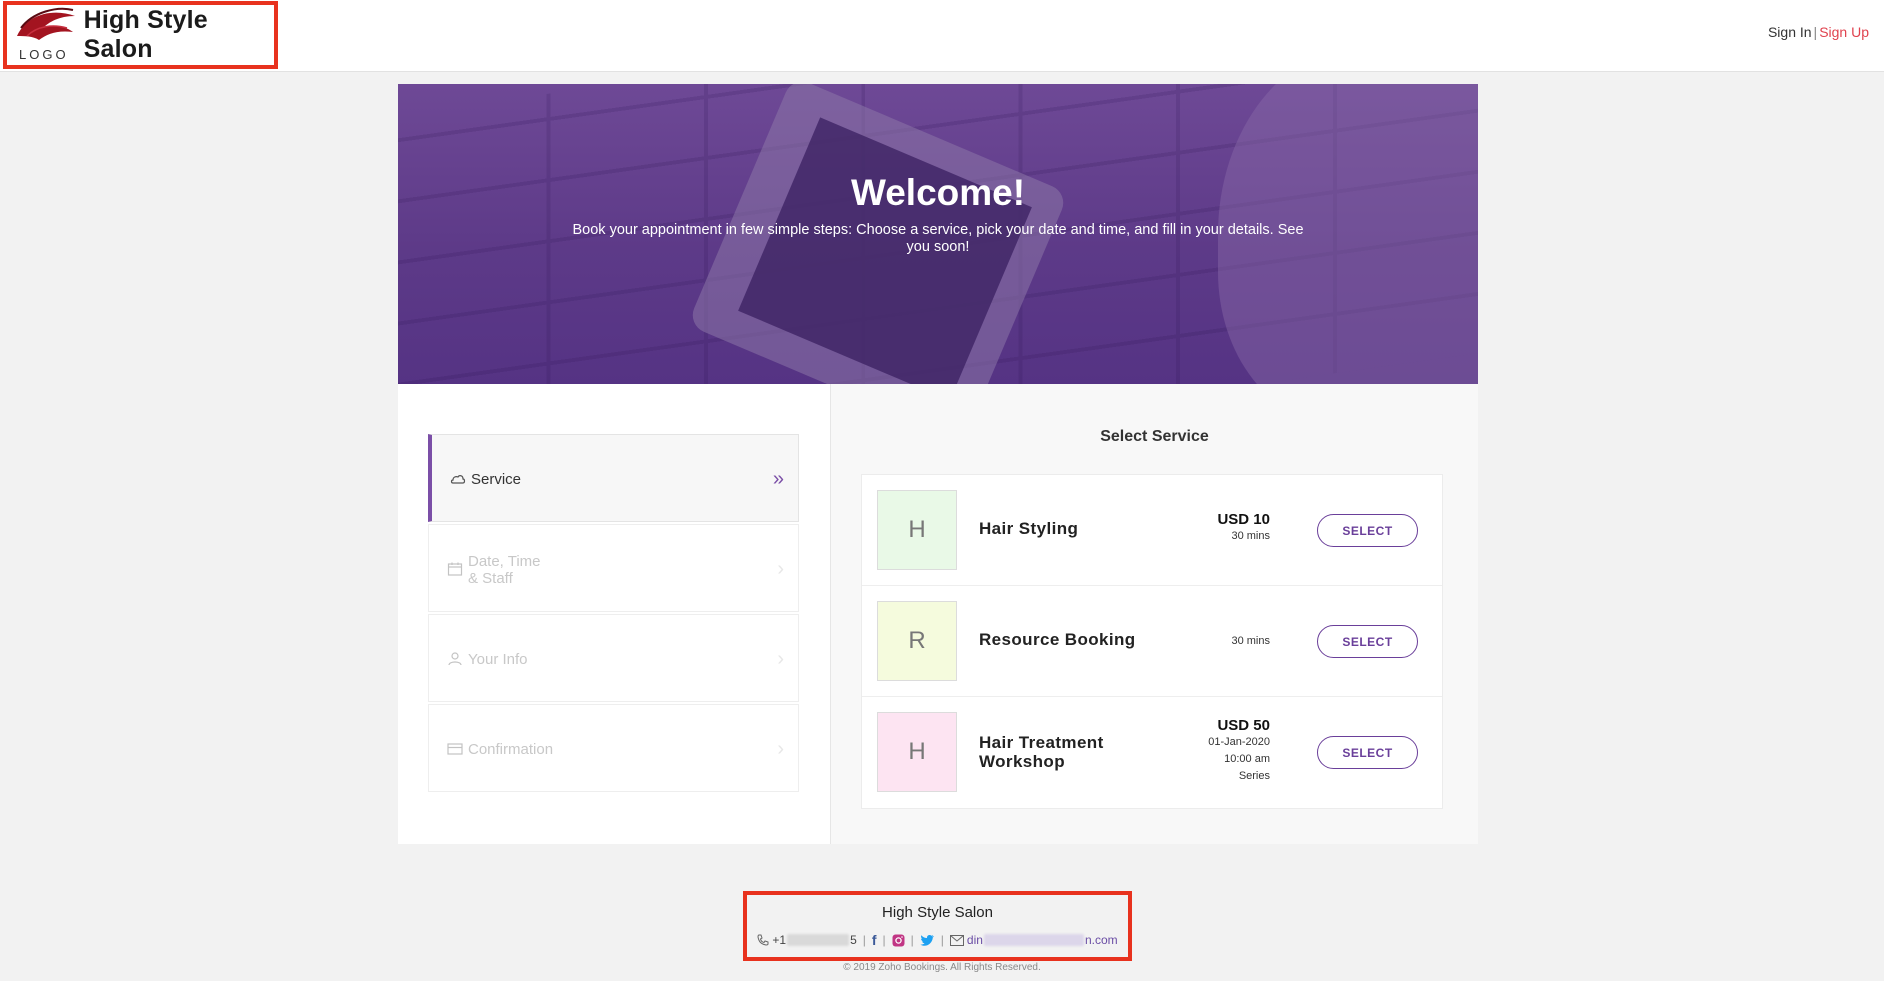  What do you see at coordinates (874, 940) in the screenshot?
I see `facebook-icon: f` at bounding box center [874, 940].